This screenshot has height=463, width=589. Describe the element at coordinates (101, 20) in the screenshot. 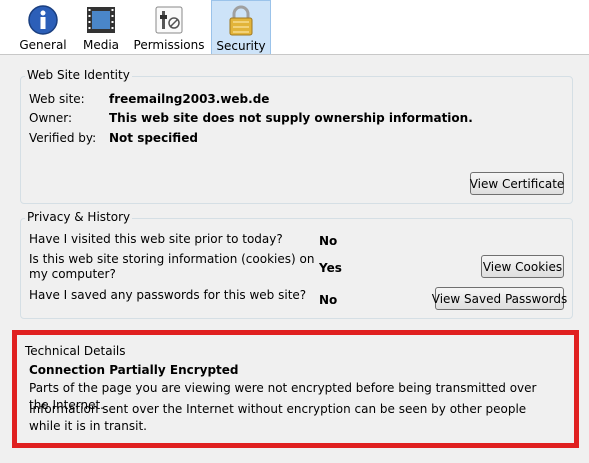

I see `film-icon` at that location.